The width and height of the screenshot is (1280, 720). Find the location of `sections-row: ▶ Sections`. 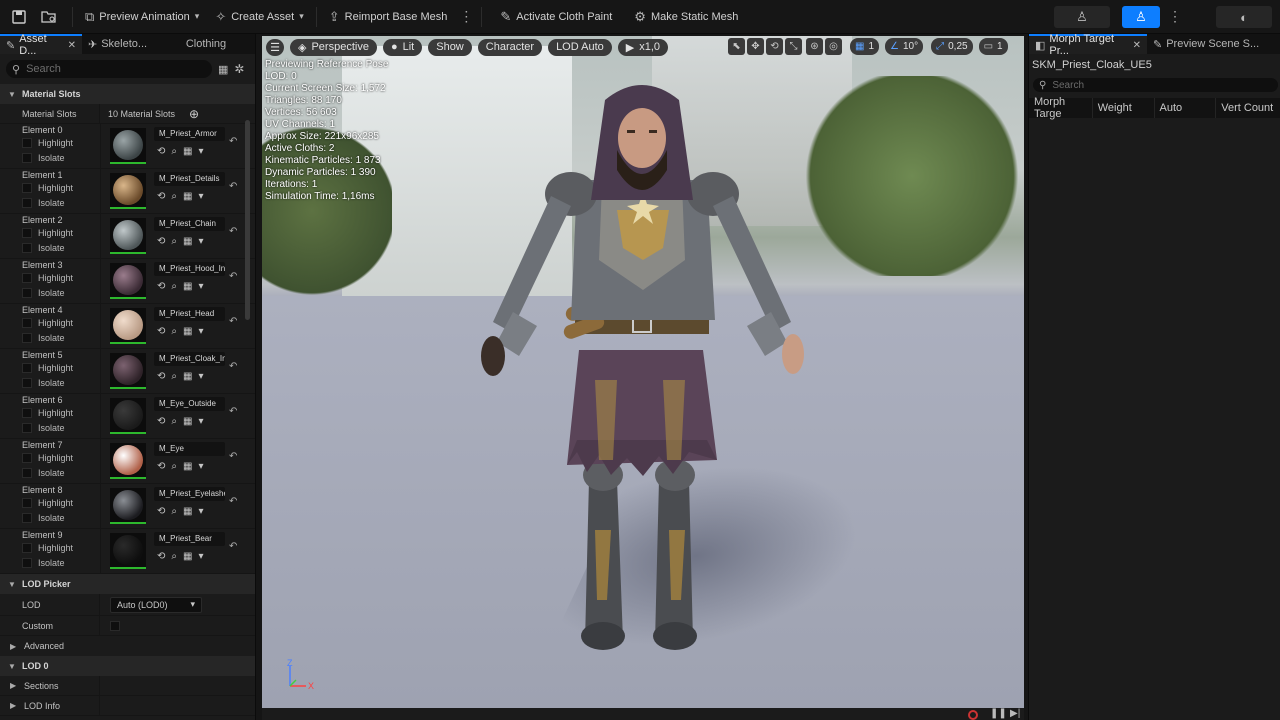

sections-row: ▶ Sections is located at coordinates (127, 686).